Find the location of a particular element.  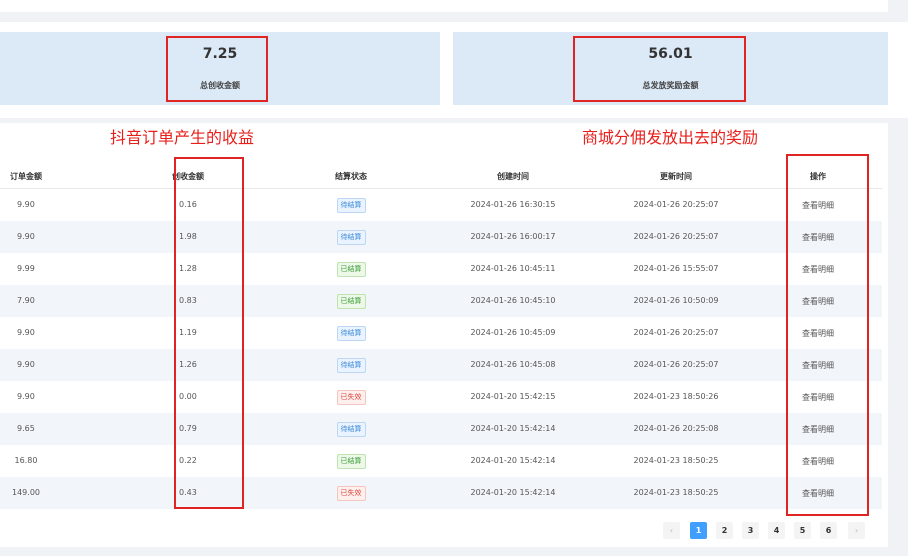

page-button: 5 is located at coordinates (802, 530).